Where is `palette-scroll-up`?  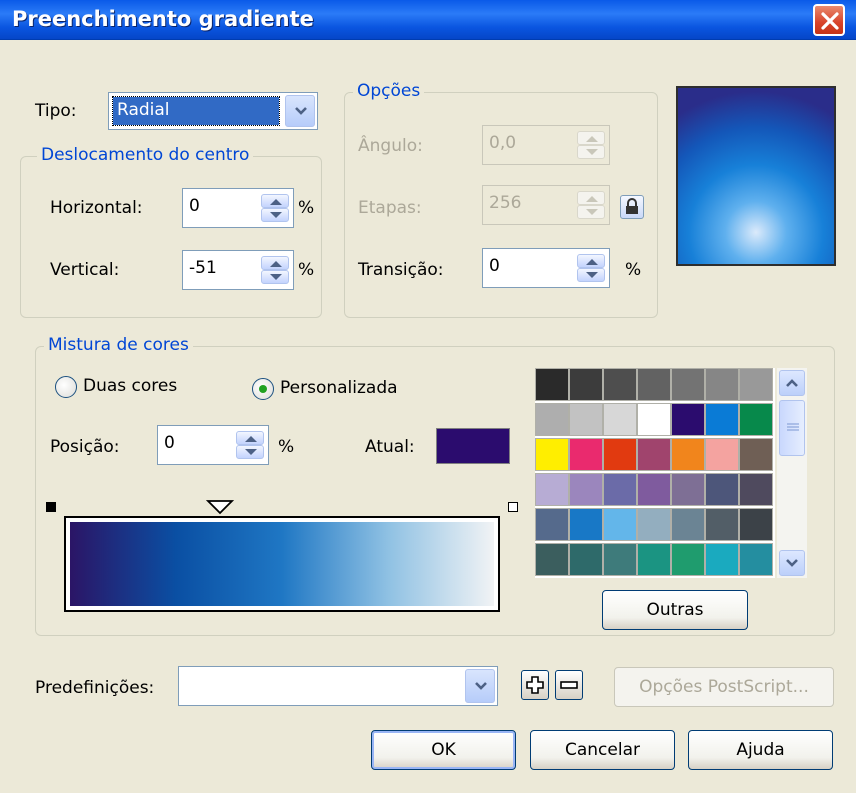 palette-scroll-up is located at coordinates (792, 383).